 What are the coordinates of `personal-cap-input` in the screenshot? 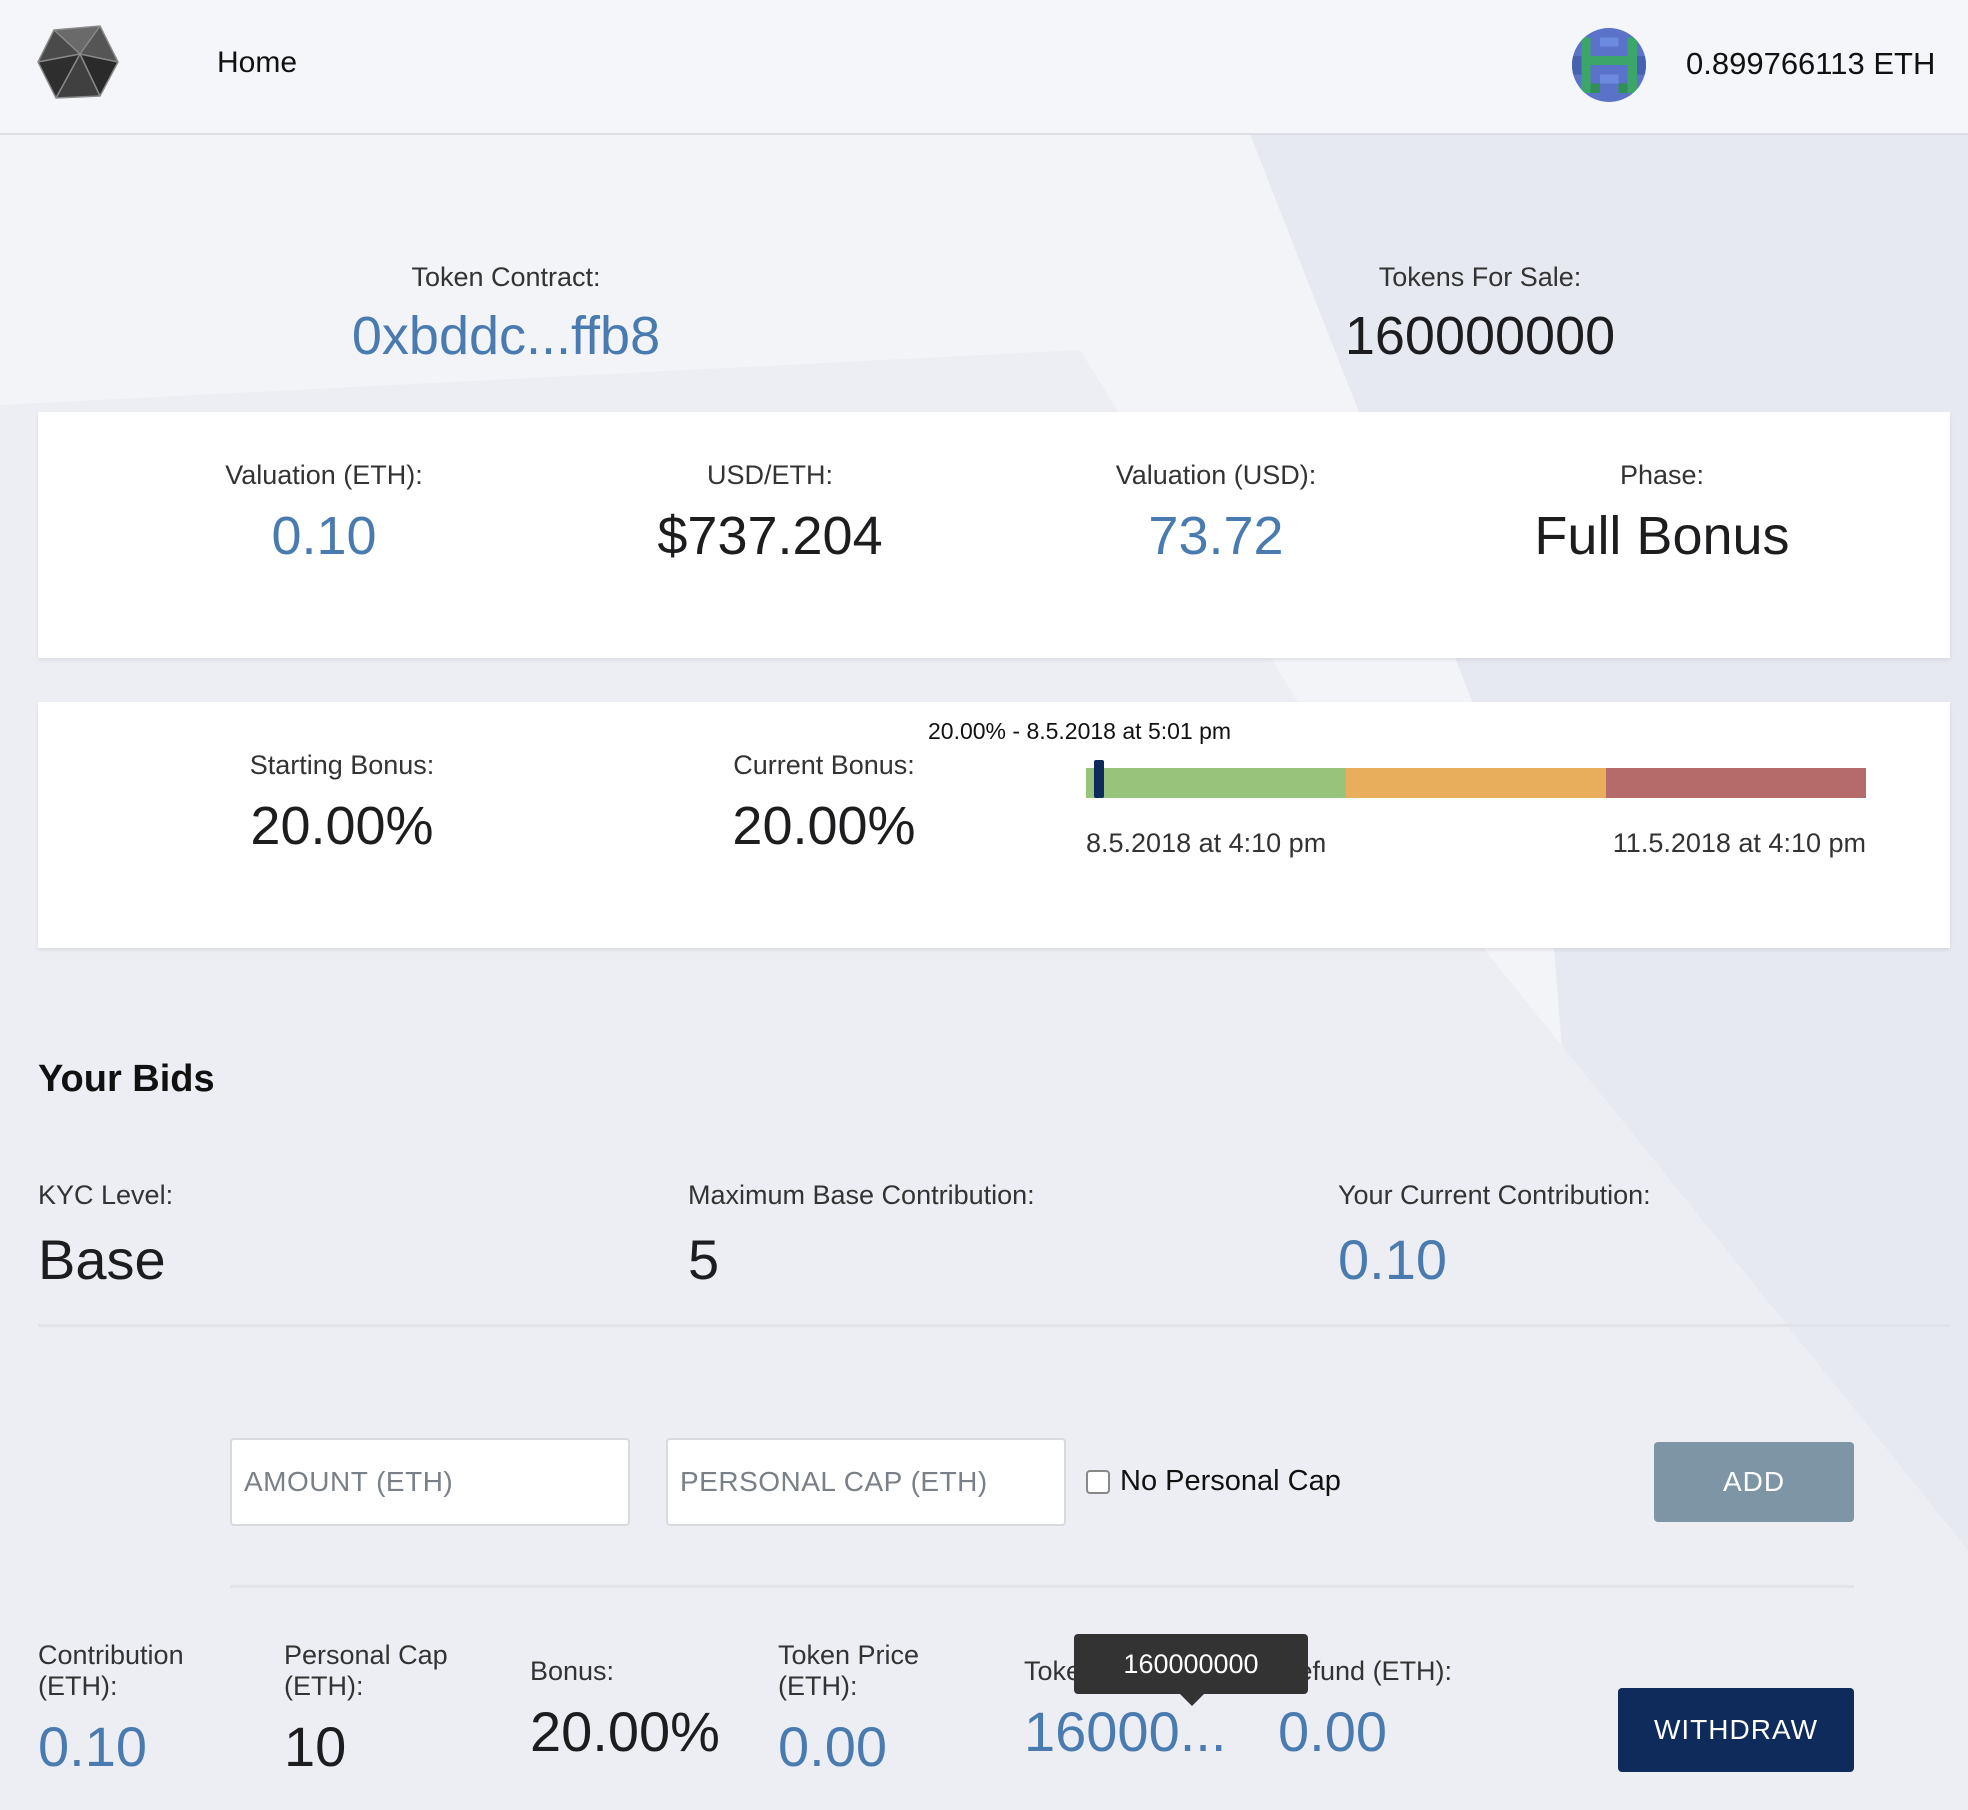 It's located at (866, 1482).